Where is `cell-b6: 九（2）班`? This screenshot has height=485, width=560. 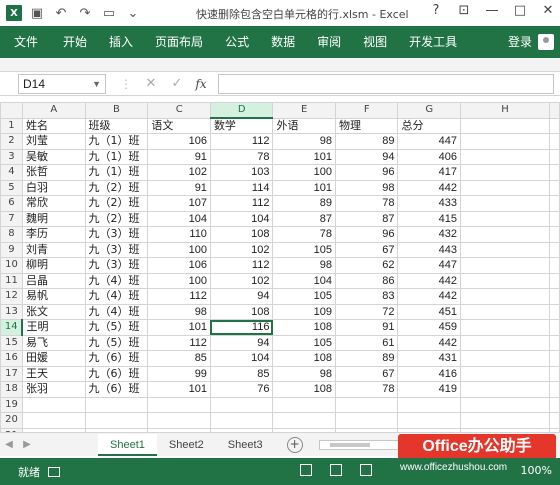
cell-b6: 九（2）班 is located at coordinates (116, 203).